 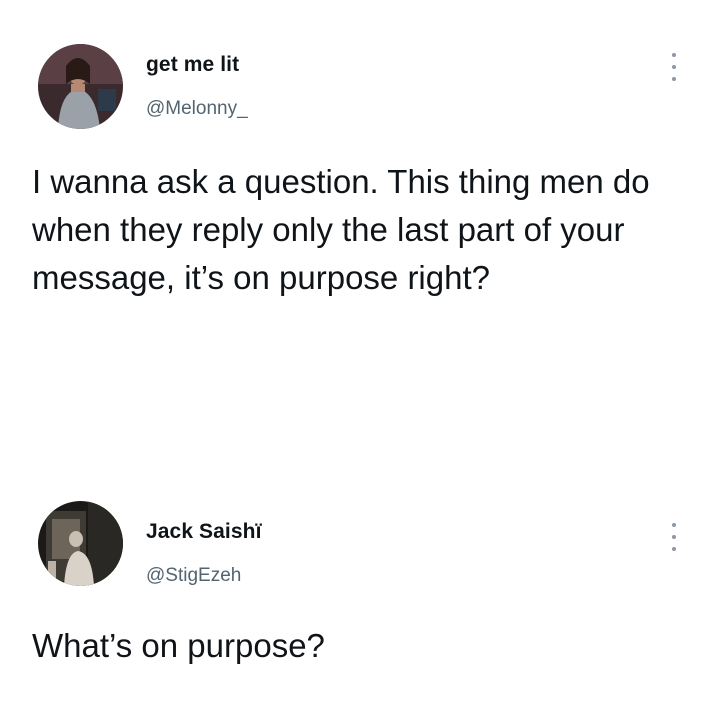 What do you see at coordinates (204, 532) in the screenshot?
I see `display-name: Jack Saishï` at bounding box center [204, 532].